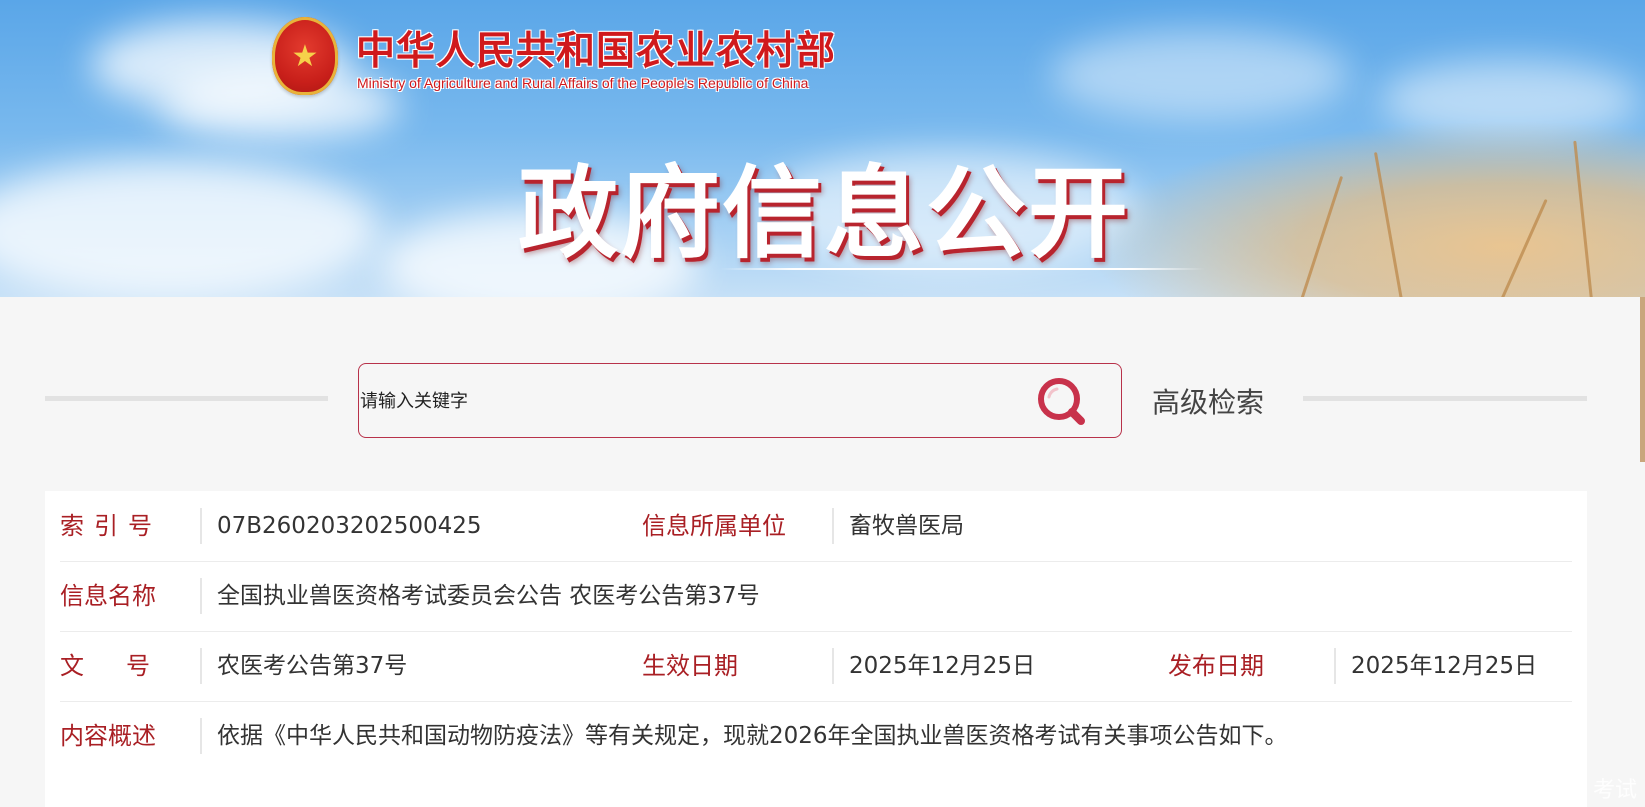  What do you see at coordinates (126, 666) in the screenshot?
I see `doc-number-label: 文号` at bounding box center [126, 666].